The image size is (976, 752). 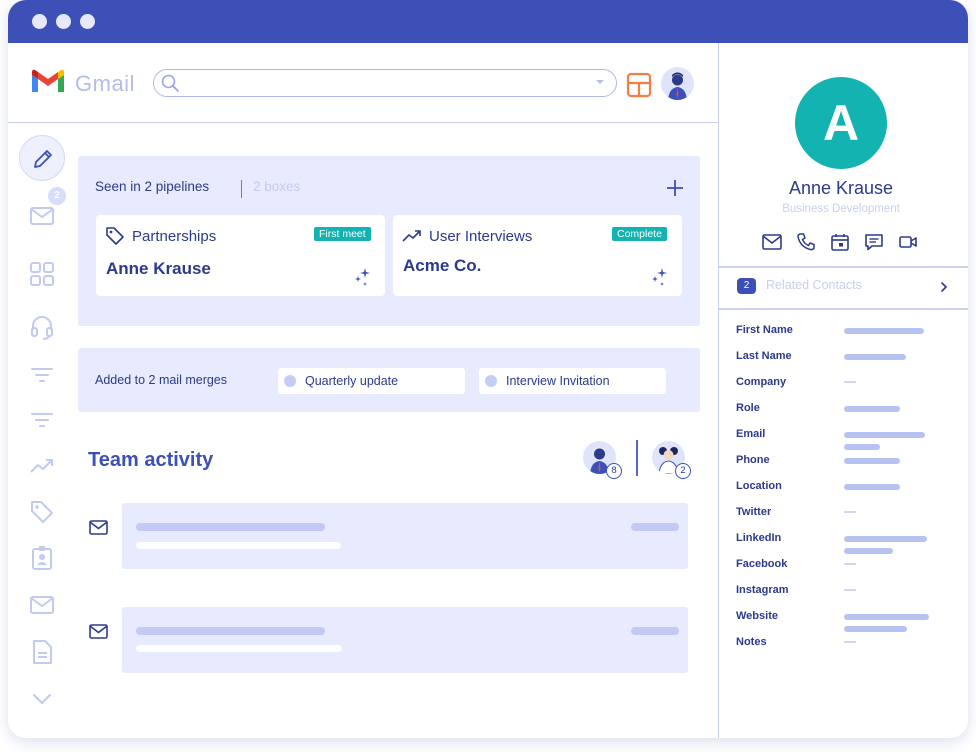 What do you see at coordinates (57, 196) in the screenshot?
I see `mail-count-badge: 2` at bounding box center [57, 196].